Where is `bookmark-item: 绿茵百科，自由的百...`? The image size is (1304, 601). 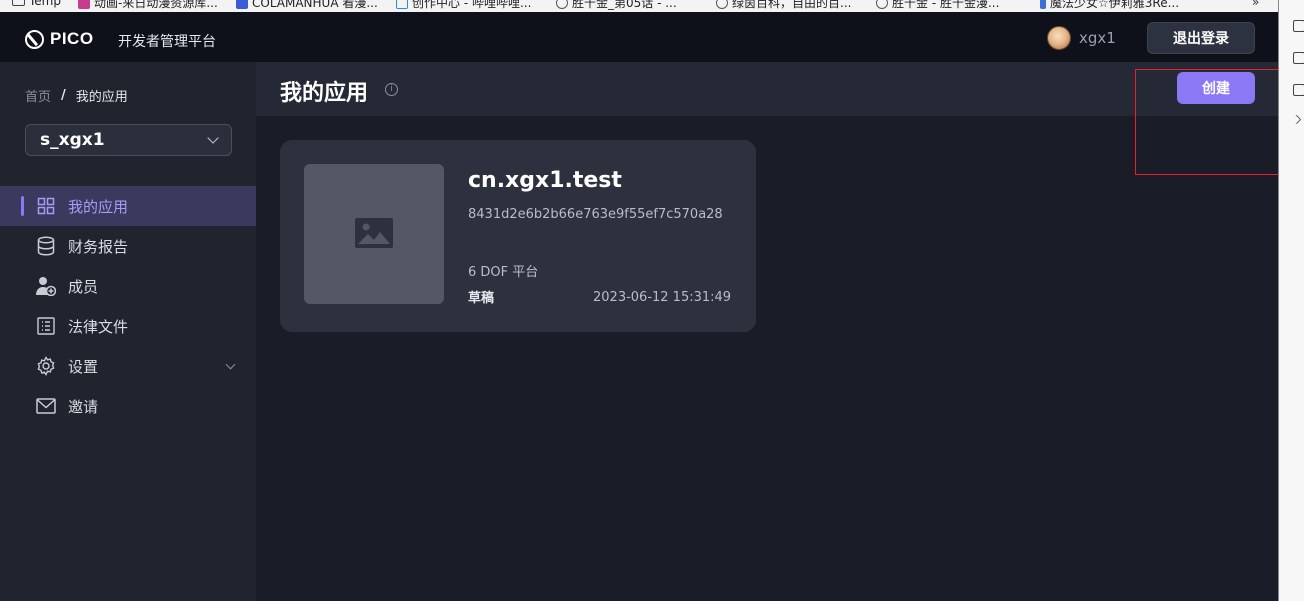 bookmark-item: 绿茵百科，自由的百... is located at coordinates (783, 5).